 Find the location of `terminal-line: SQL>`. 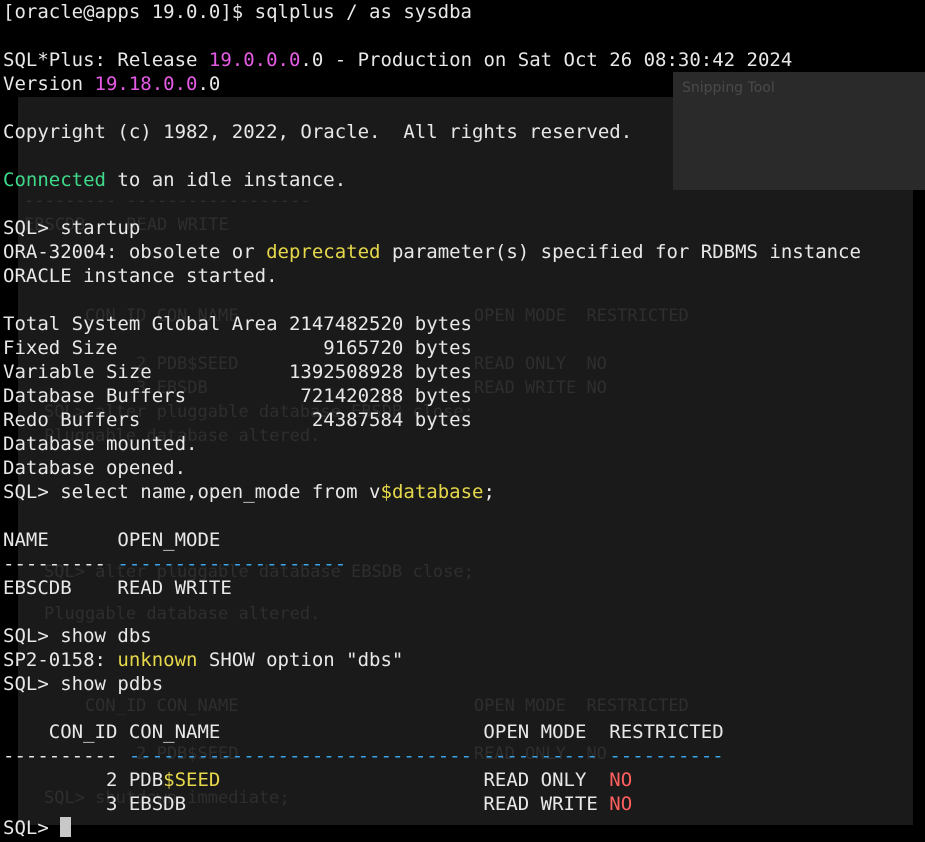

terminal-line: SQL> is located at coordinates (432, 828).